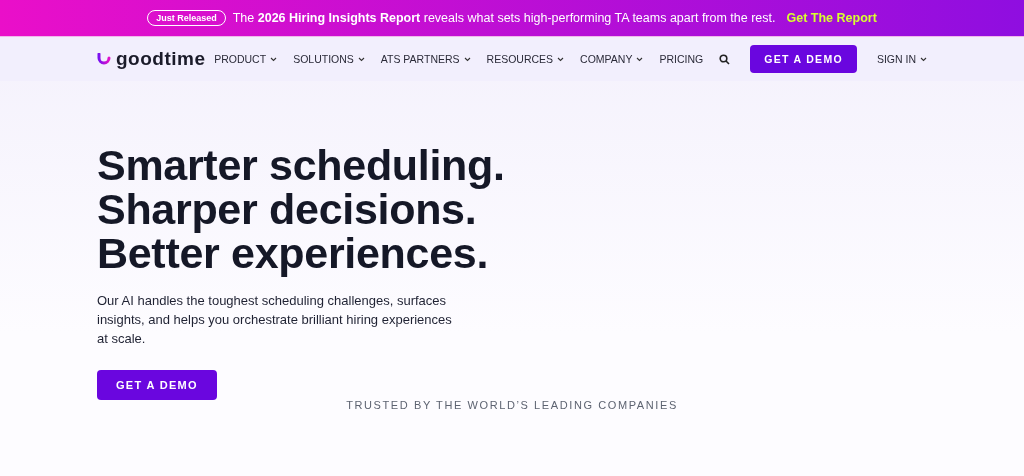  What do you see at coordinates (504, 18) in the screenshot?
I see `announcement-text: The 2026 Hiring Insights Report reveals what sets high-performing TA teams apart from the rest.` at bounding box center [504, 18].